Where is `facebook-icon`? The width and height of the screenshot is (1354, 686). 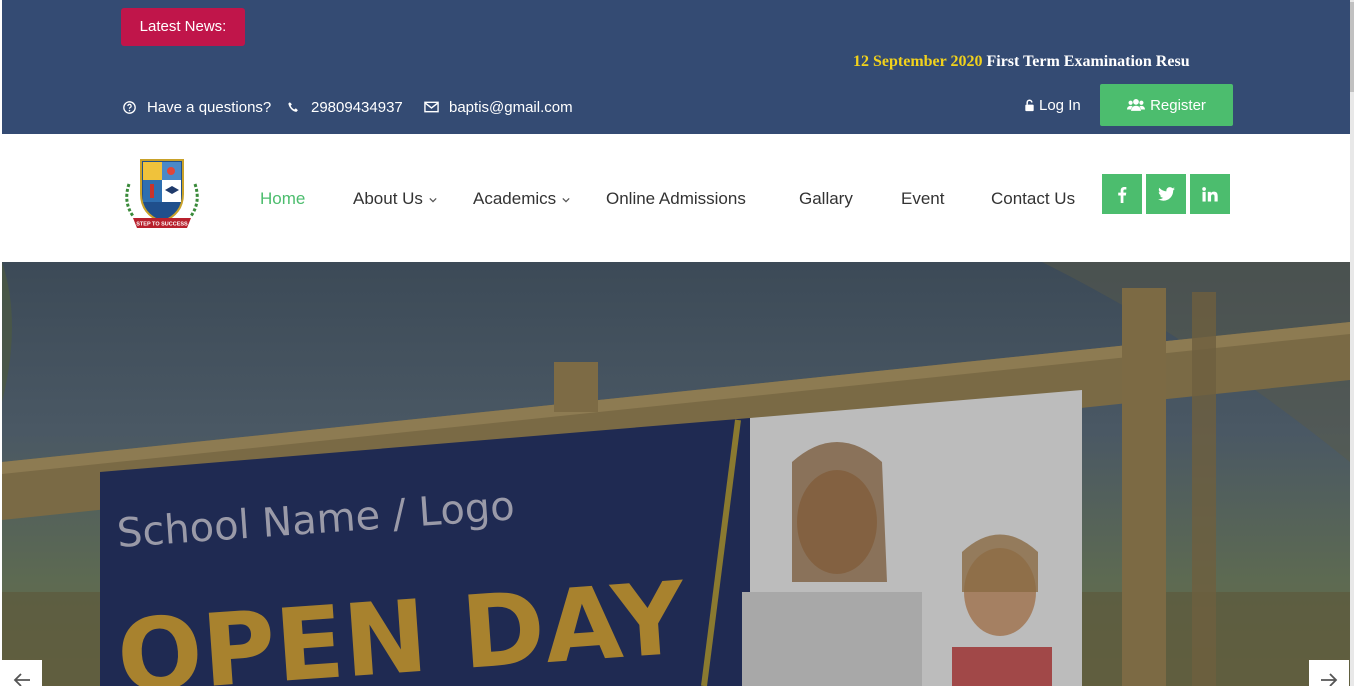 facebook-icon is located at coordinates (1122, 194).